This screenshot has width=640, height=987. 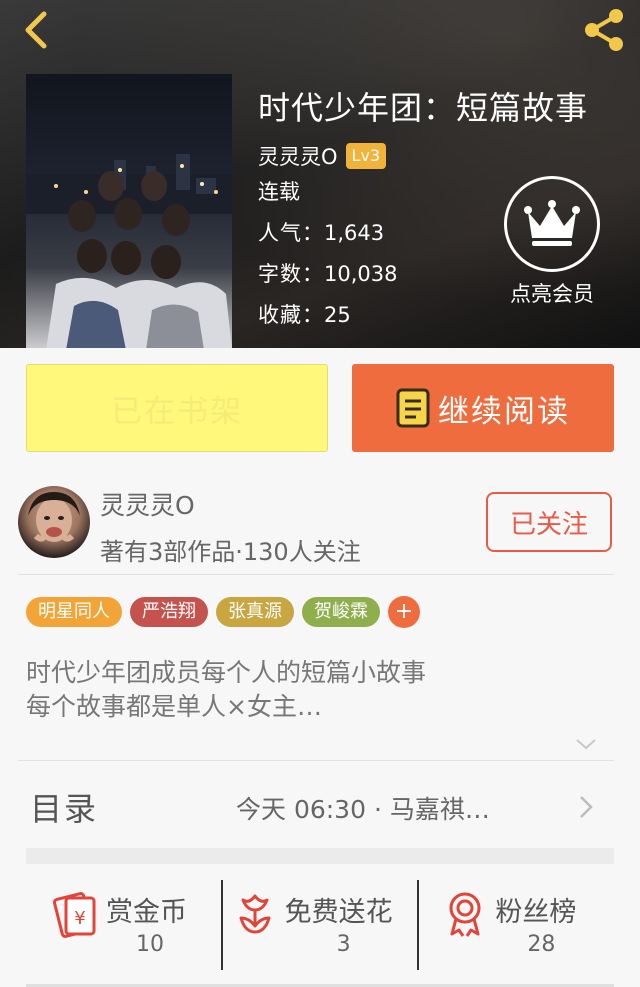 What do you see at coordinates (338, 912) in the screenshot?
I see `send-flower-label: 免费送花` at bounding box center [338, 912].